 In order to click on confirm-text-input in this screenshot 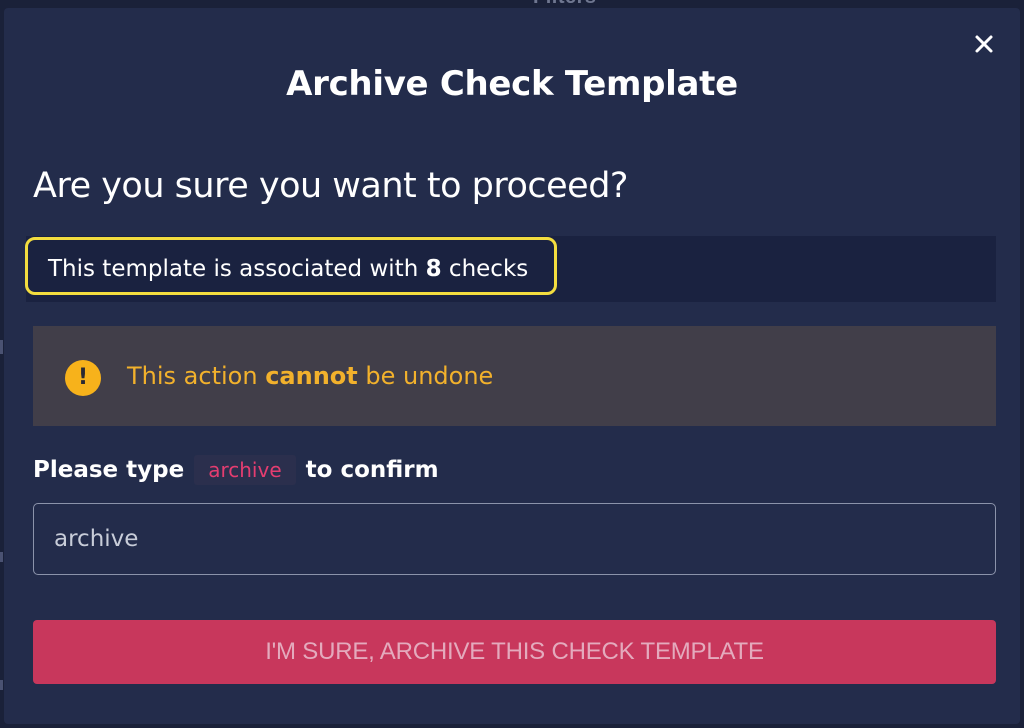, I will do `click(514, 539)`.